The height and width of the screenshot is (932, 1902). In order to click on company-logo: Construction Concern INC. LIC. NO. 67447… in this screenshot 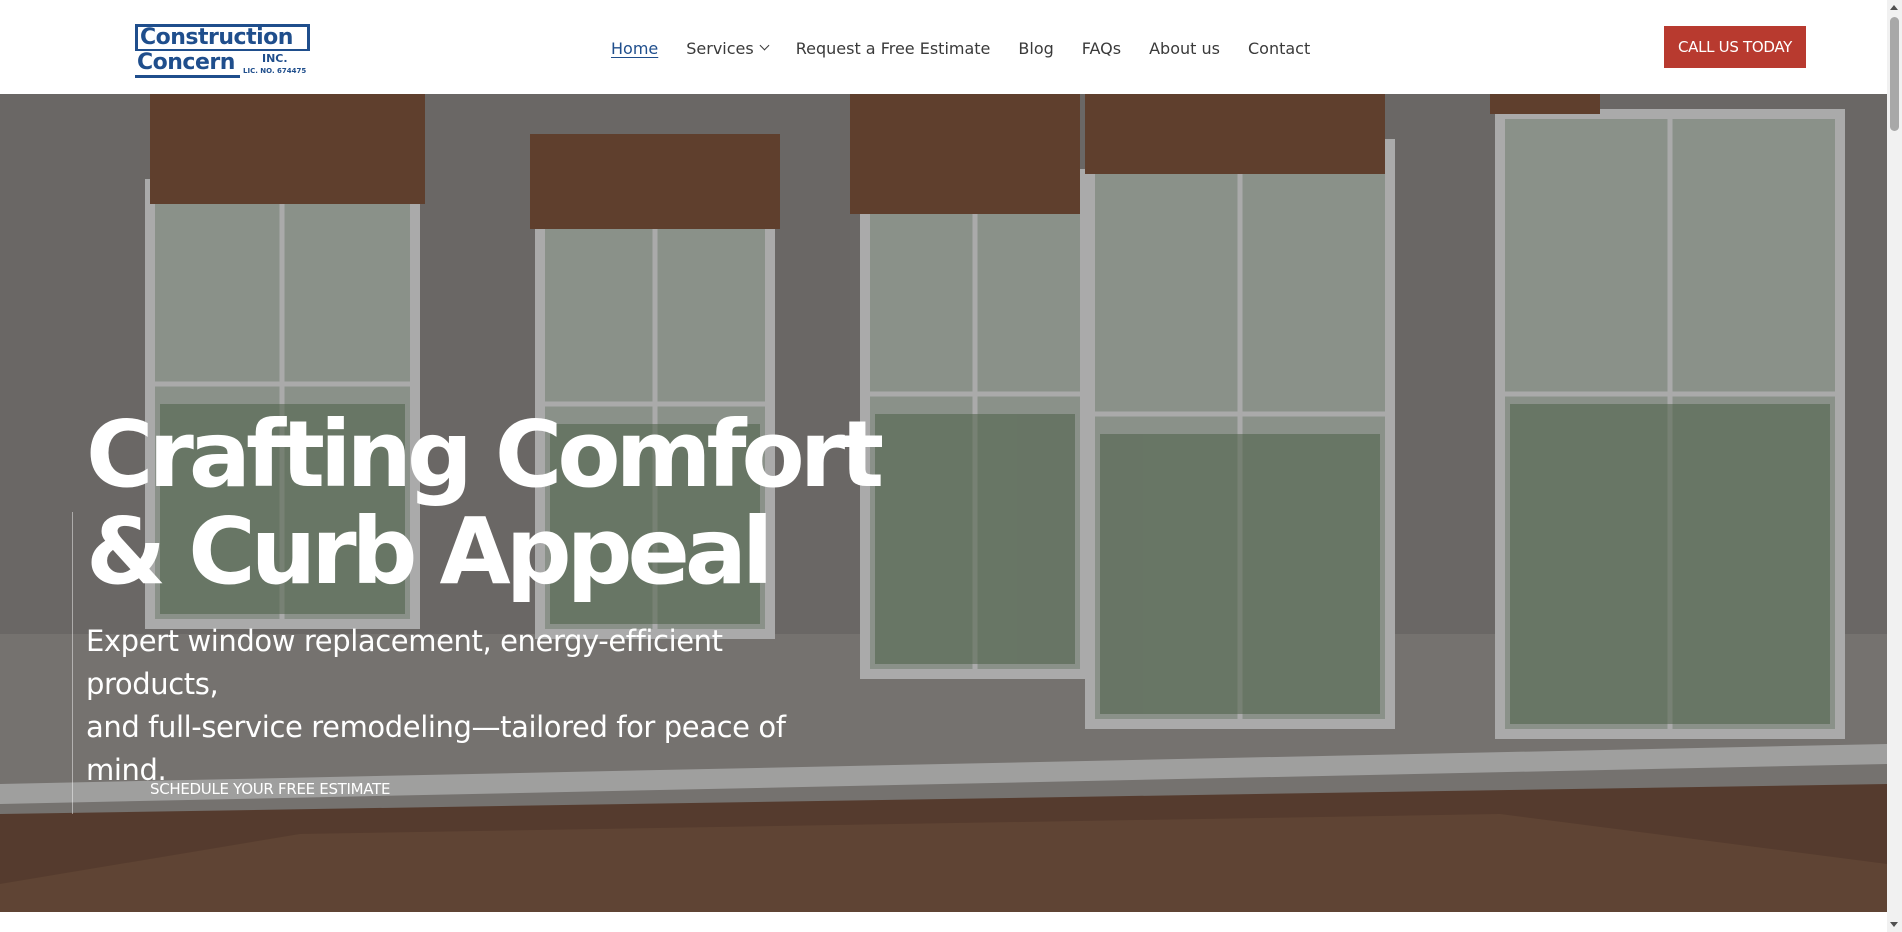, I will do `click(223, 51)`.